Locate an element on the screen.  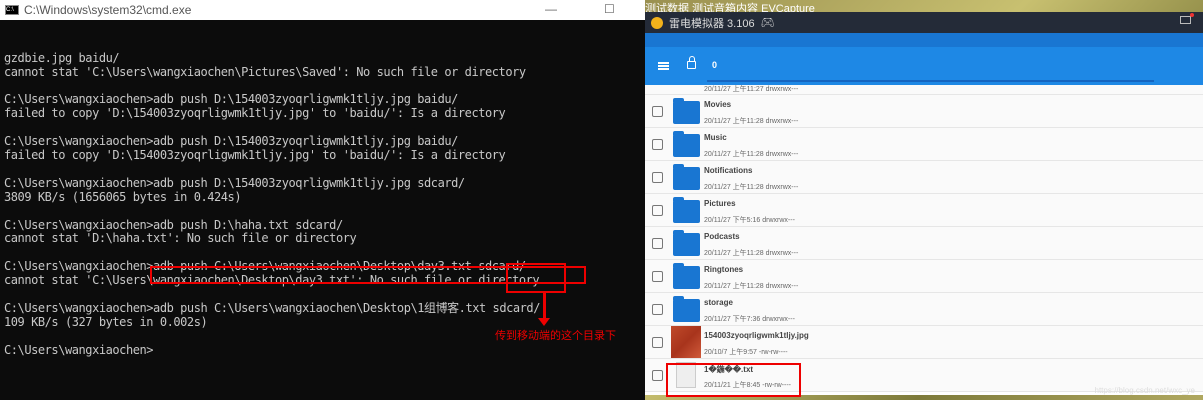
path-underline is located at coordinates (930, 81).